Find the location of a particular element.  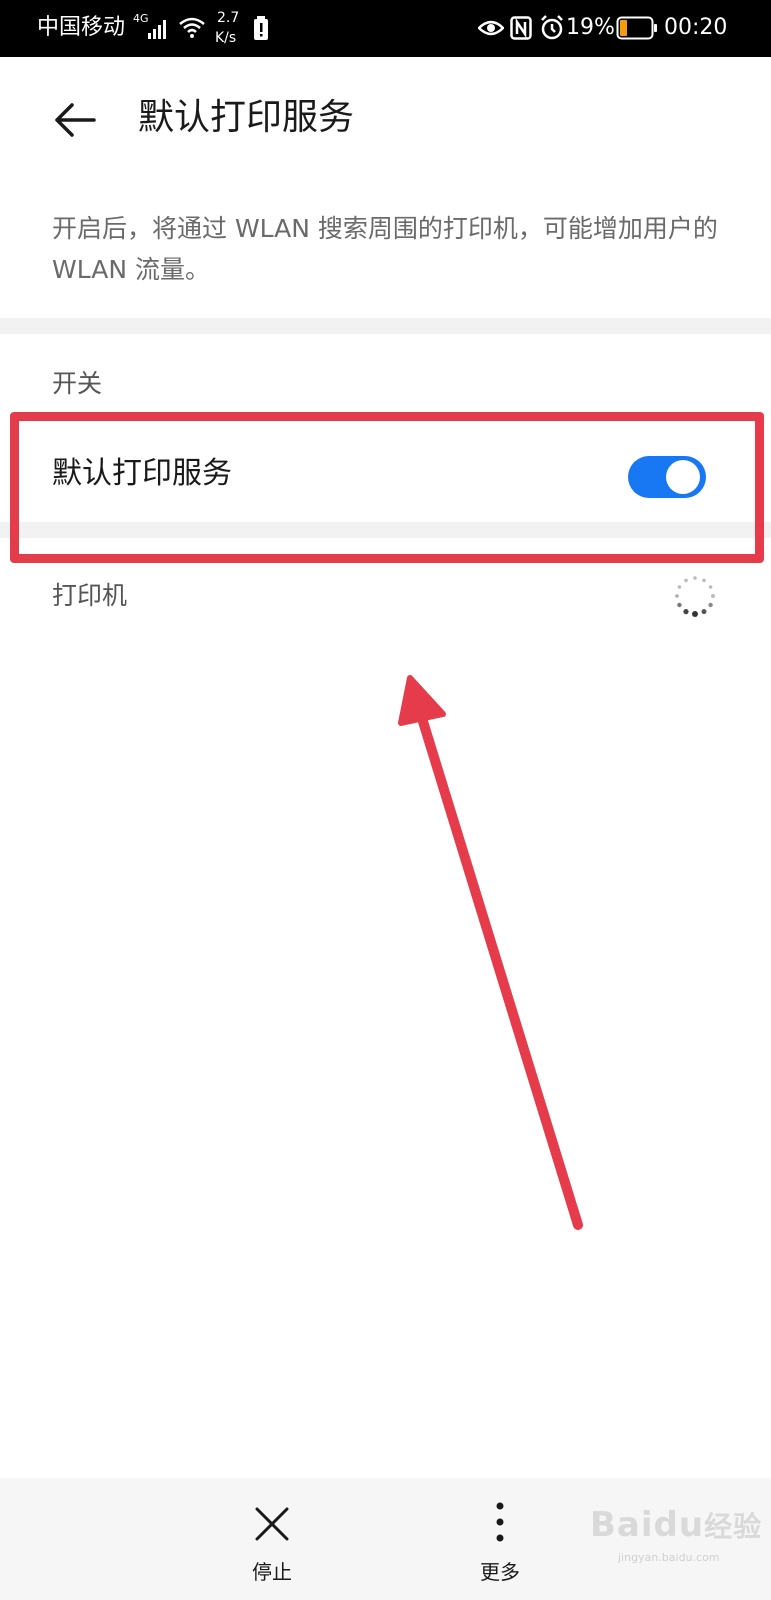

stop-label: 停止 is located at coordinates (272, 1572).